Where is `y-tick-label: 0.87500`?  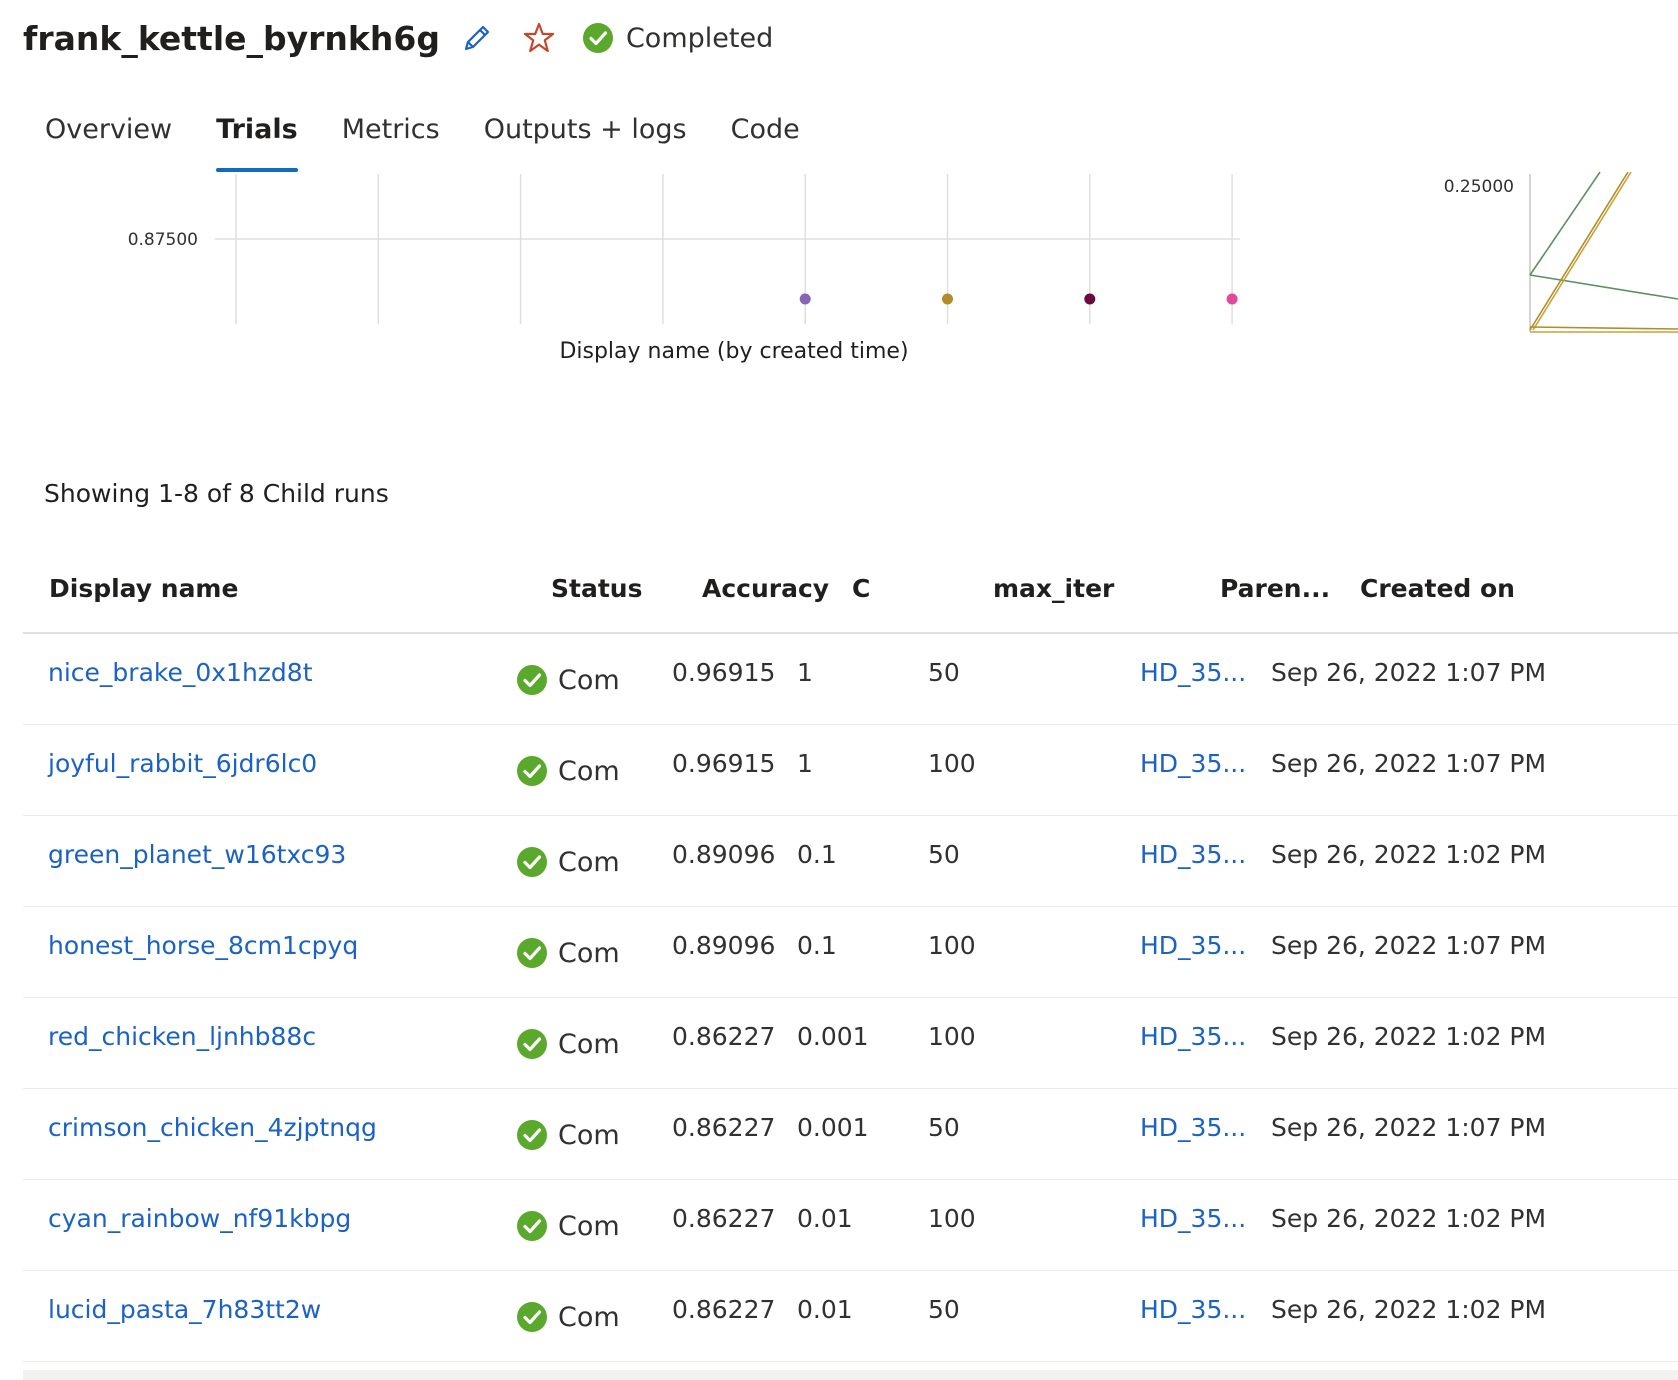
y-tick-label: 0.87500 is located at coordinates (163, 240).